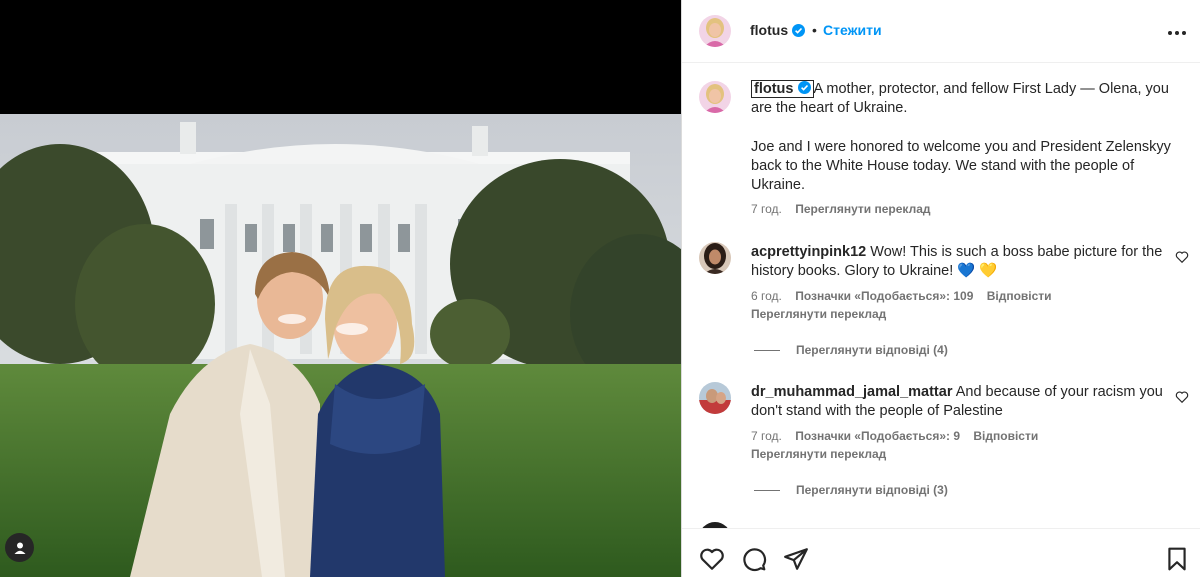 This screenshot has width=1200, height=577. I want to click on more-dots-icon, so click(1177, 33).